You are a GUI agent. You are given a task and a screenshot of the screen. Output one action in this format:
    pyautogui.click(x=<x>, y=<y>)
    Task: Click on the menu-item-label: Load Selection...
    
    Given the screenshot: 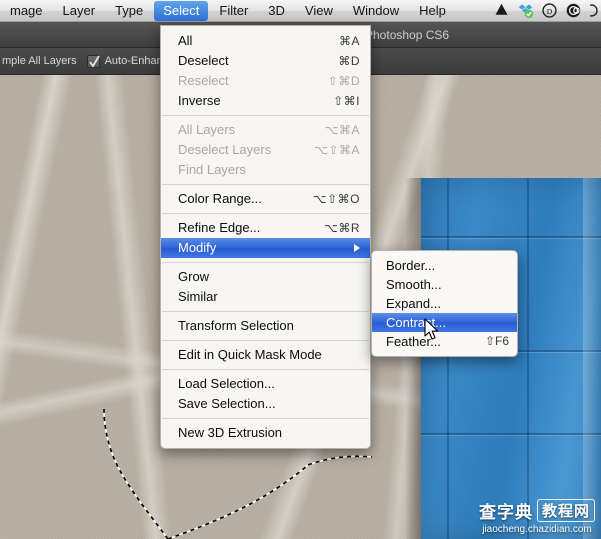 What is the action you would take?
    pyautogui.click(x=226, y=383)
    